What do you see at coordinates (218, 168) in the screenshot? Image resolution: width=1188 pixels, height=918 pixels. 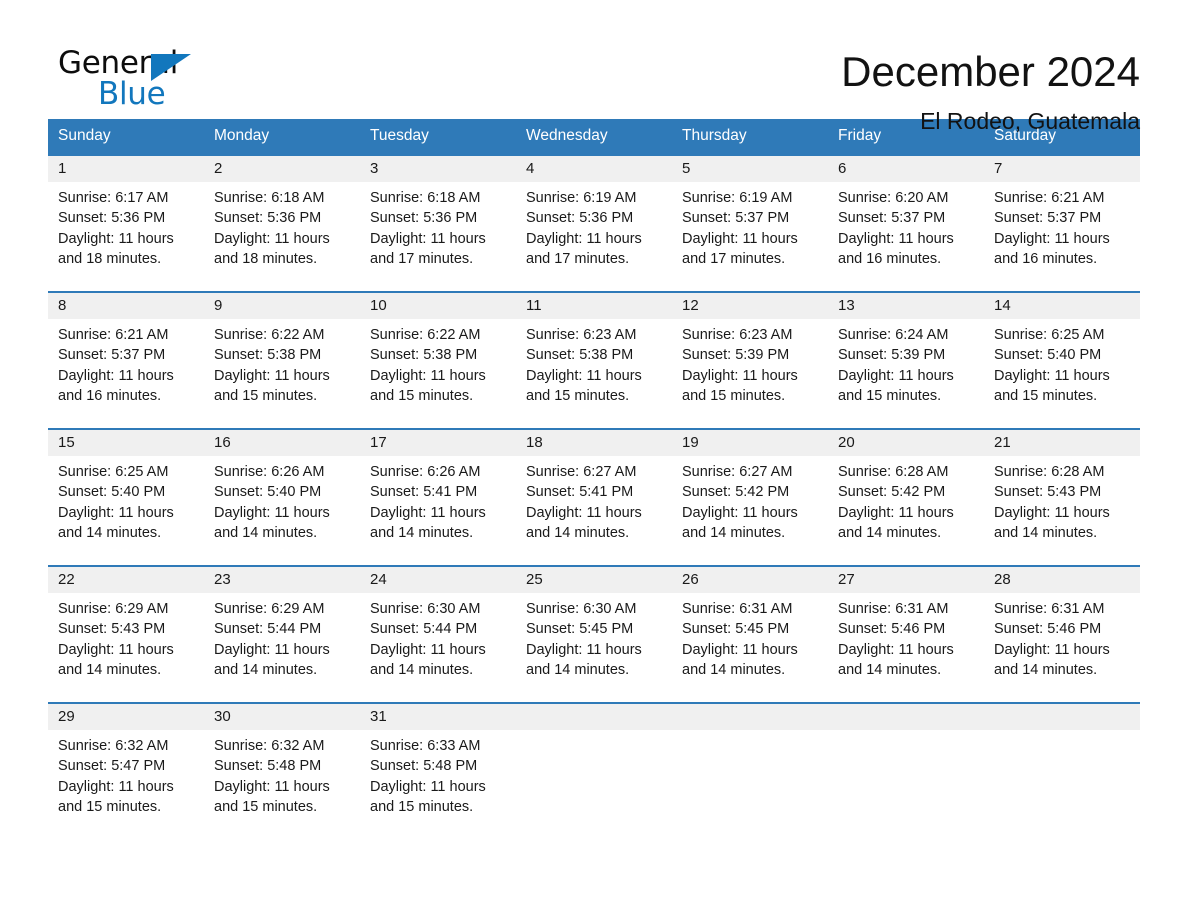 I see `day-number: 2` at bounding box center [218, 168].